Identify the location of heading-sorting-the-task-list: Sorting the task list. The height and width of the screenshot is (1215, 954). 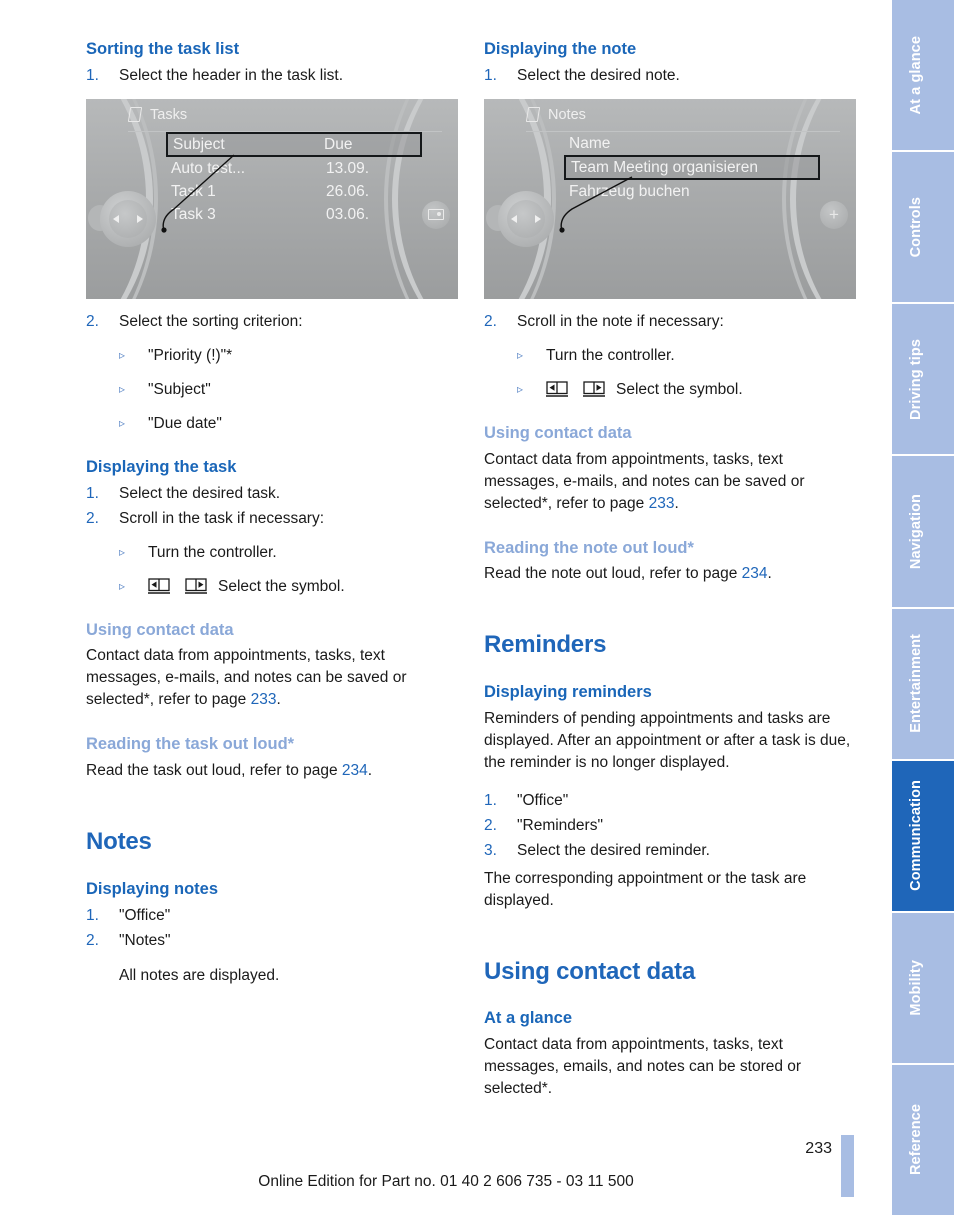
(163, 49).